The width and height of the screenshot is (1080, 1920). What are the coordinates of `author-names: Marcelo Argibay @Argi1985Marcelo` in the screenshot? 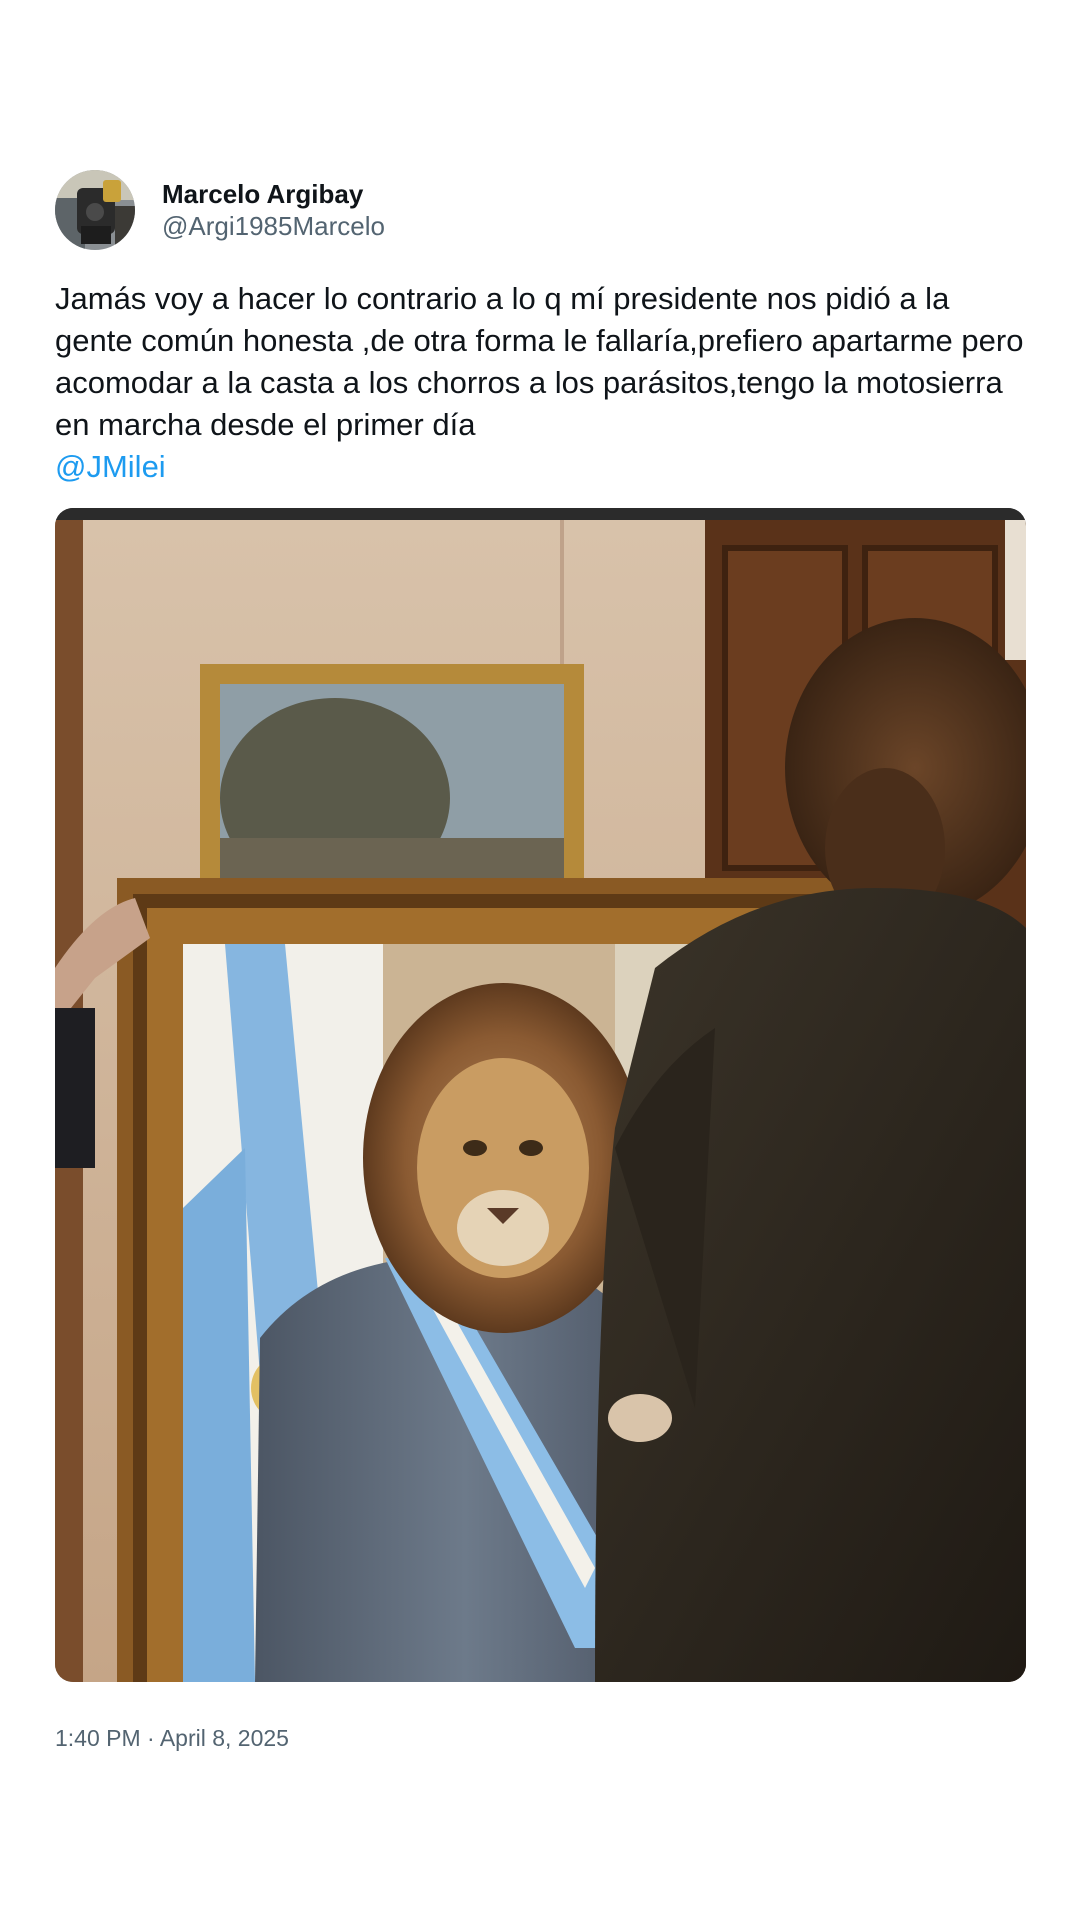 It's located at (273, 210).